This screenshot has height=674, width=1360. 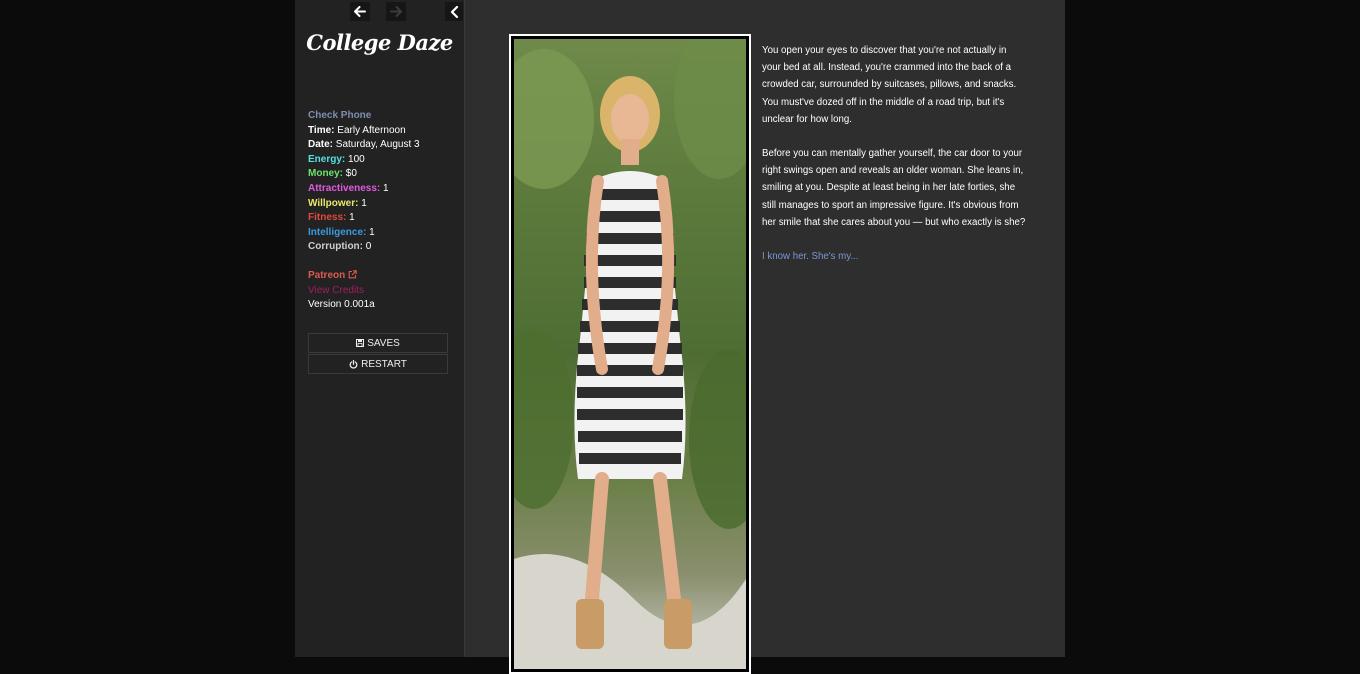 I want to click on links-panel: Patreon View Credits Version 0.001a, so click(x=341, y=291).